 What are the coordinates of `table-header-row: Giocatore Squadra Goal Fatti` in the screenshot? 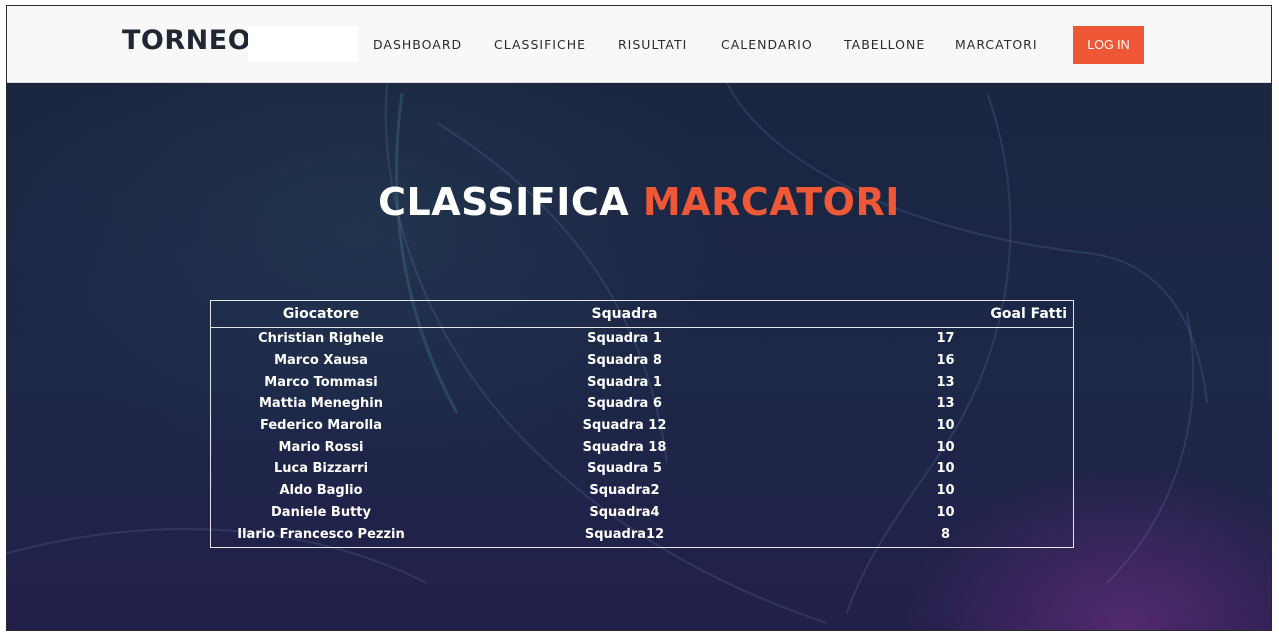 It's located at (642, 314).